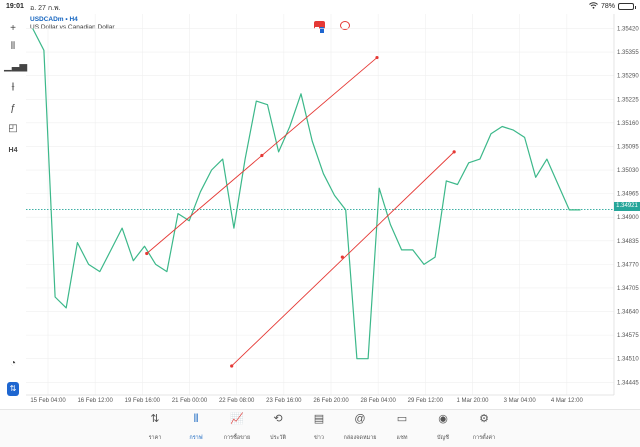 This screenshot has height=447, width=640. I want to click on time-axis-label: 26 Feb 20:00, so click(331, 401).